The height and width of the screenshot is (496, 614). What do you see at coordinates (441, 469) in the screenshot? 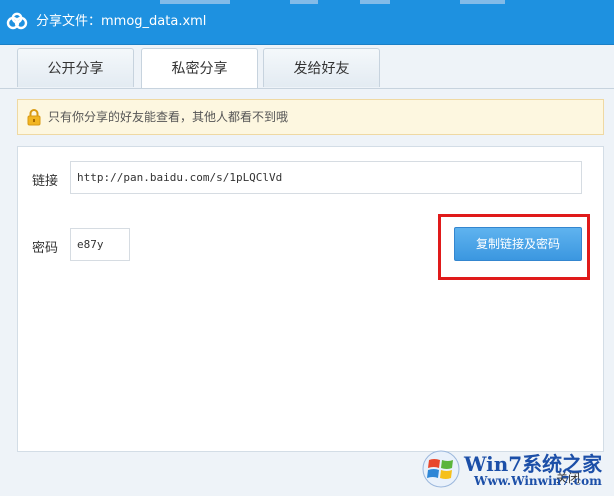
I see `windows-logo-icon` at bounding box center [441, 469].